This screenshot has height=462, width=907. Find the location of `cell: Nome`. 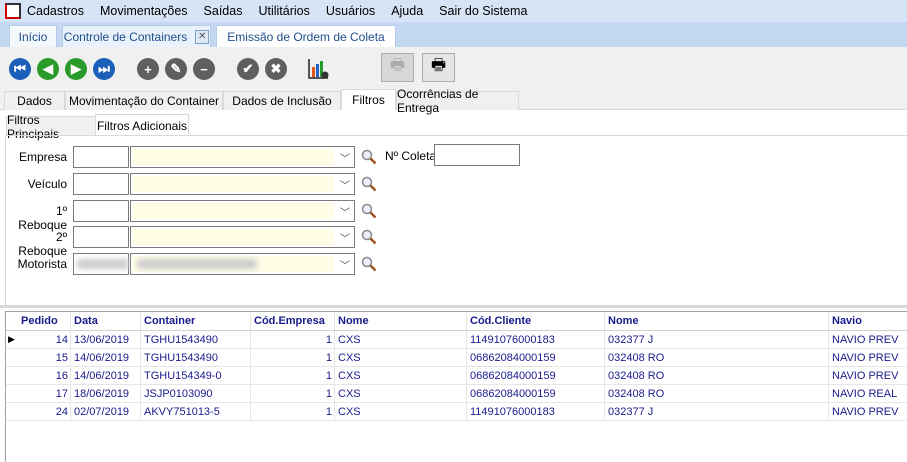

cell: Nome is located at coordinates (353, 321).